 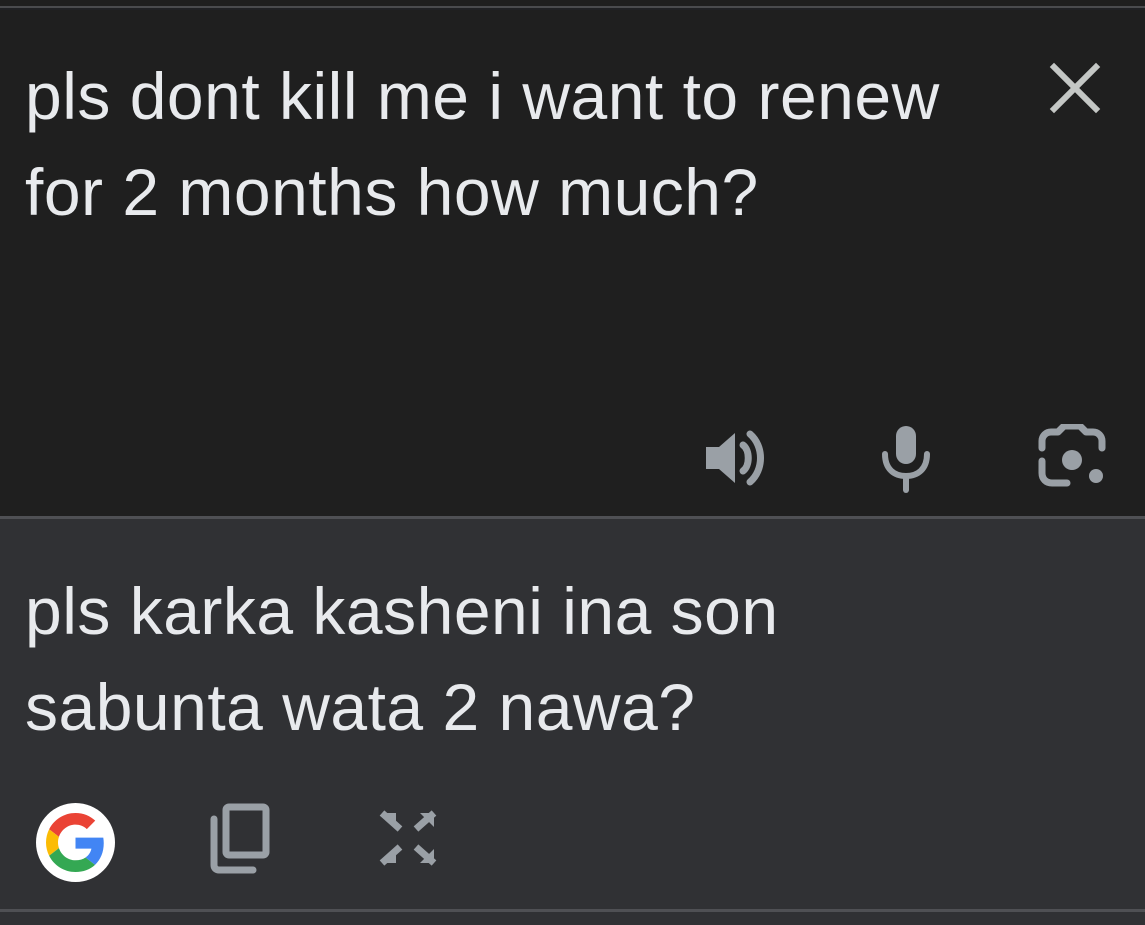 I want to click on speaker-icon, so click(x=736, y=458).